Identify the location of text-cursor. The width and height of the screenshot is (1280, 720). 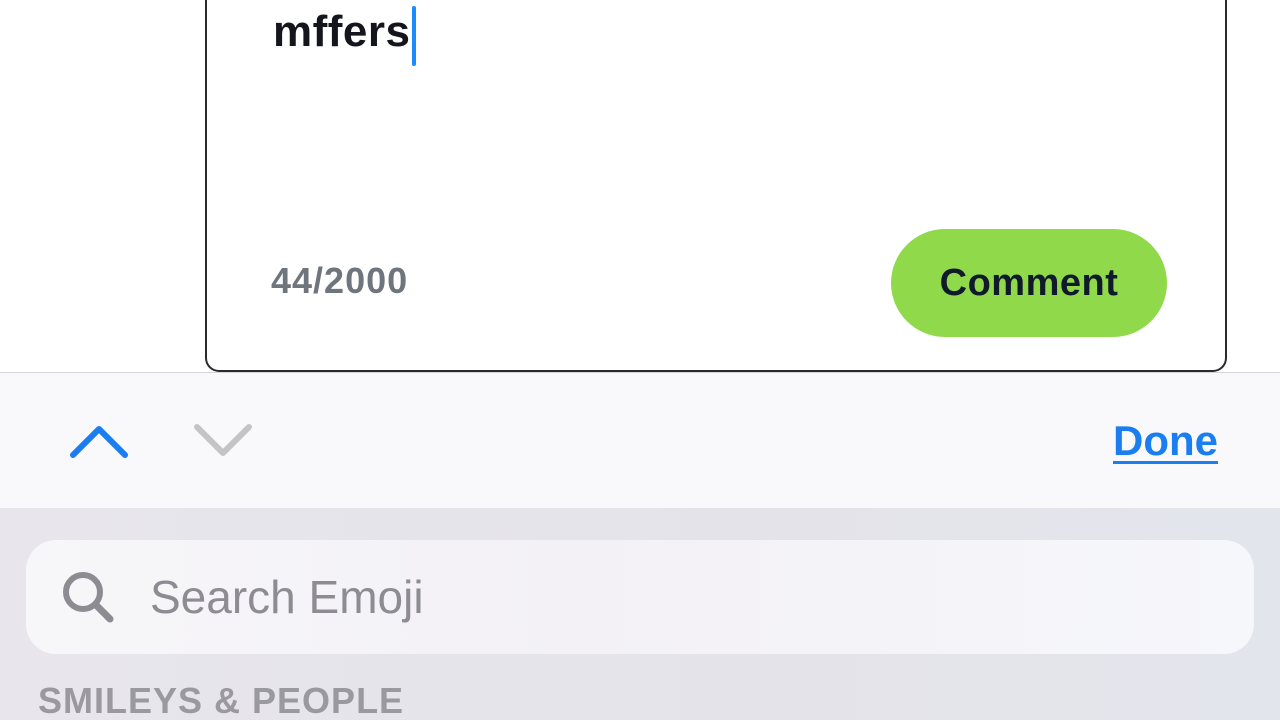
(413, 36).